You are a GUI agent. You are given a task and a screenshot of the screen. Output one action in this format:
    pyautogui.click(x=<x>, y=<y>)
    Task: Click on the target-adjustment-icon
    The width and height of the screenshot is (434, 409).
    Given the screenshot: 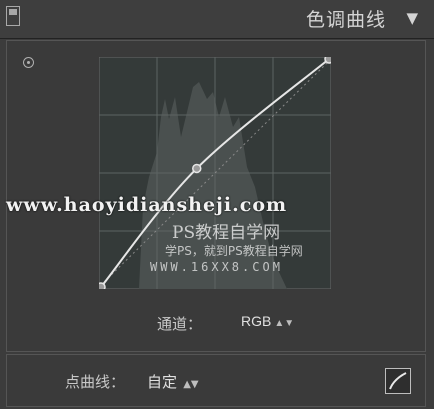 What is the action you would take?
    pyautogui.click(x=28, y=62)
    